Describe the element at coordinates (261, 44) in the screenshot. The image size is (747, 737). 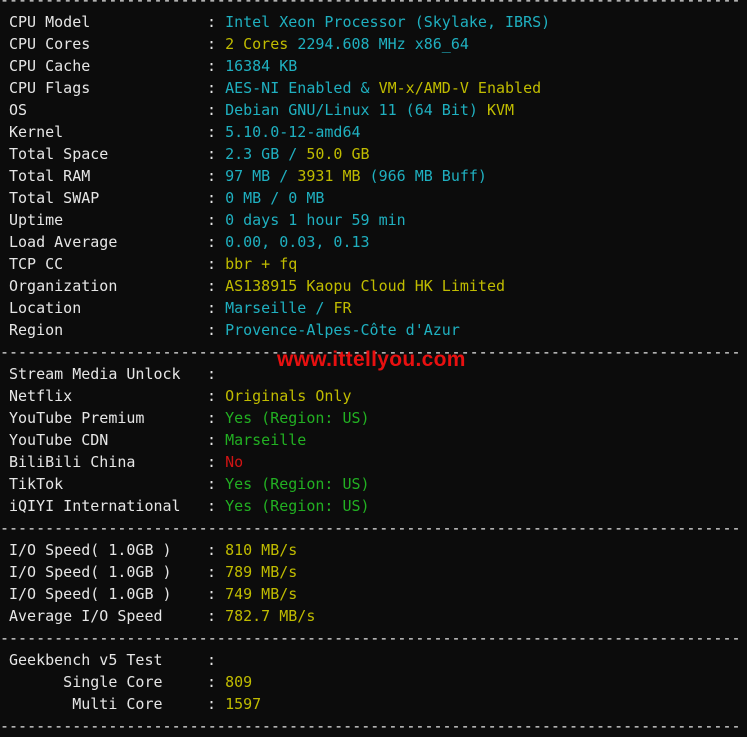
I see `row-value: 2 Cores` at that location.